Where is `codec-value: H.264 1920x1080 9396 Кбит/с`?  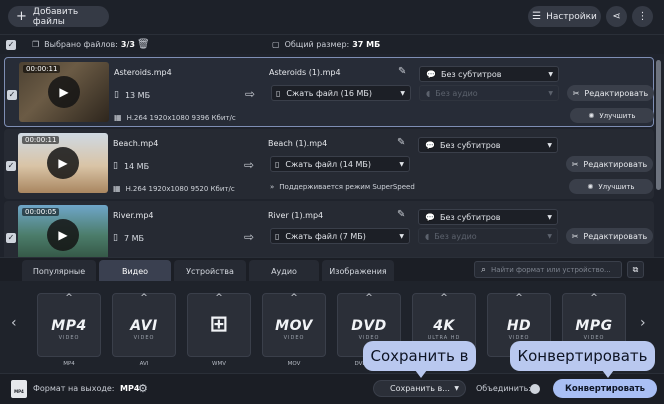 codec-value: H.264 1920x1080 9396 Кбит/с is located at coordinates (181, 117).